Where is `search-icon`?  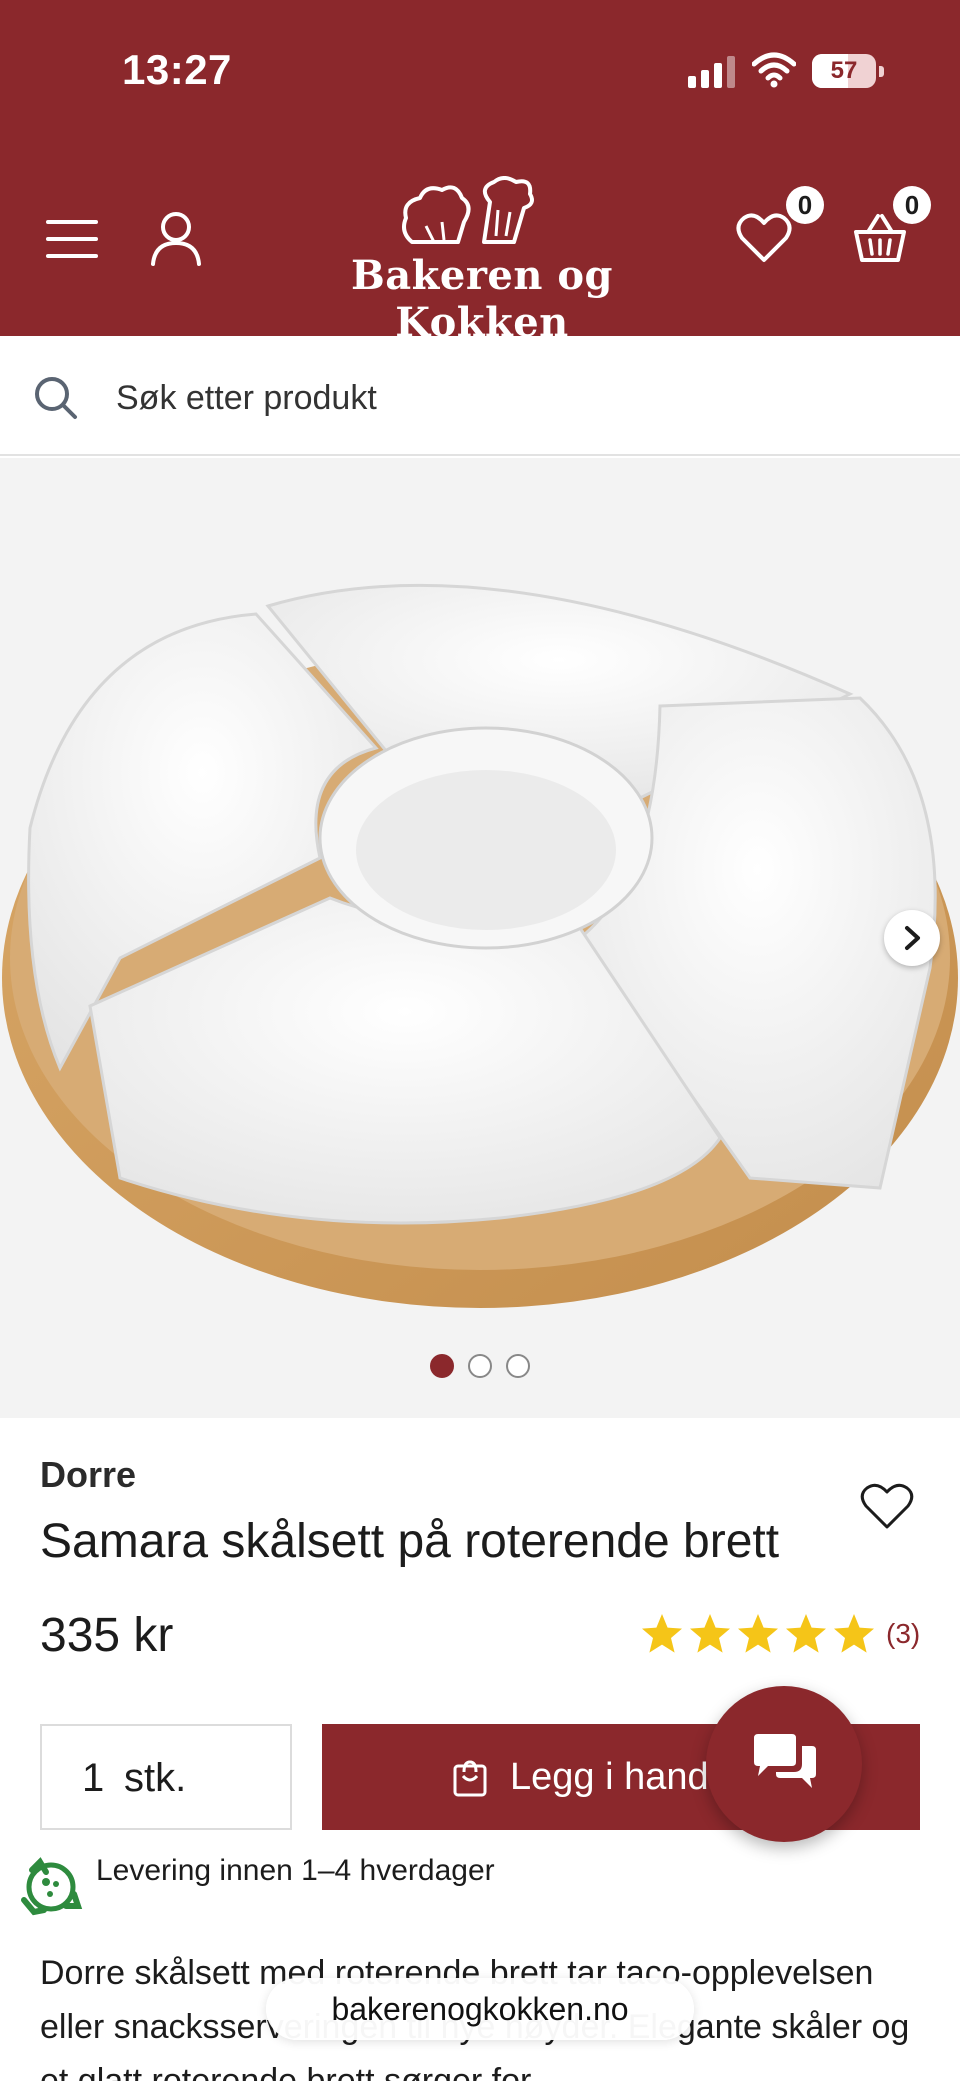 search-icon is located at coordinates (56, 398).